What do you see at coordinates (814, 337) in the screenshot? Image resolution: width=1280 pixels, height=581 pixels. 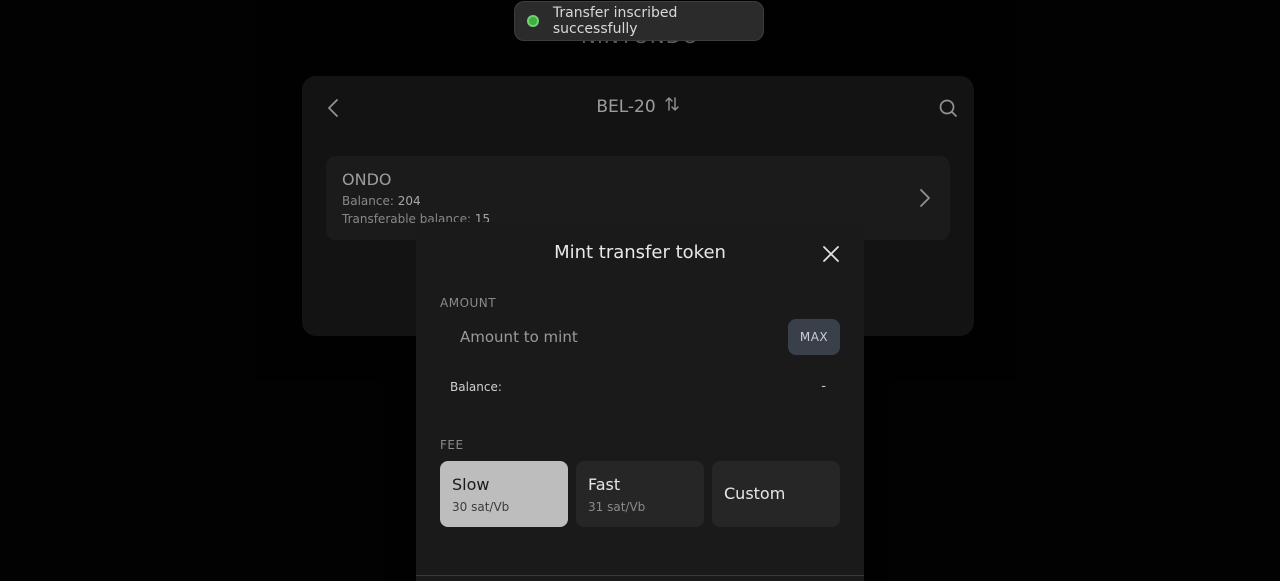 I see `max-button: MAX` at bounding box center [814, 337].